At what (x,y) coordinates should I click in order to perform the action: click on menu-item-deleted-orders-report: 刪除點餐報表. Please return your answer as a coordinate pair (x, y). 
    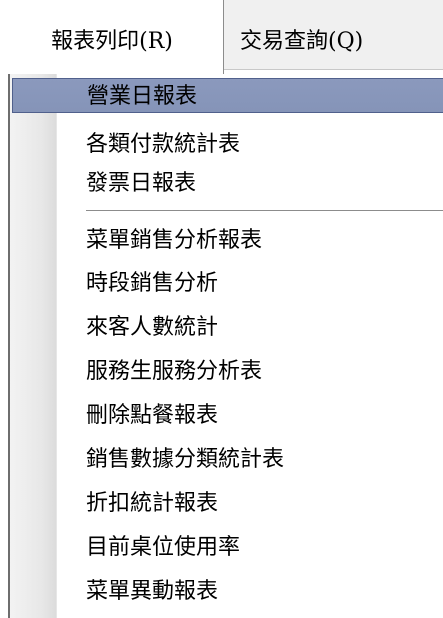
    Looking at the image, I should click on (227, 415).